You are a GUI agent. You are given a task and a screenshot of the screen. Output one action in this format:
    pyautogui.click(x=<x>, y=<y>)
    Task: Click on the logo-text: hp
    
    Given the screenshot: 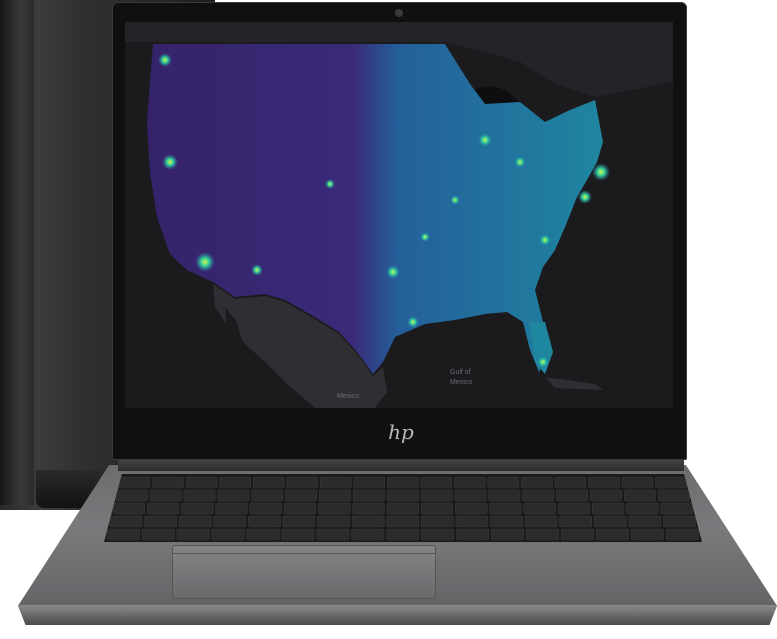 What is the action you would take?
    pyautogui.click(x=401, y=432)
    